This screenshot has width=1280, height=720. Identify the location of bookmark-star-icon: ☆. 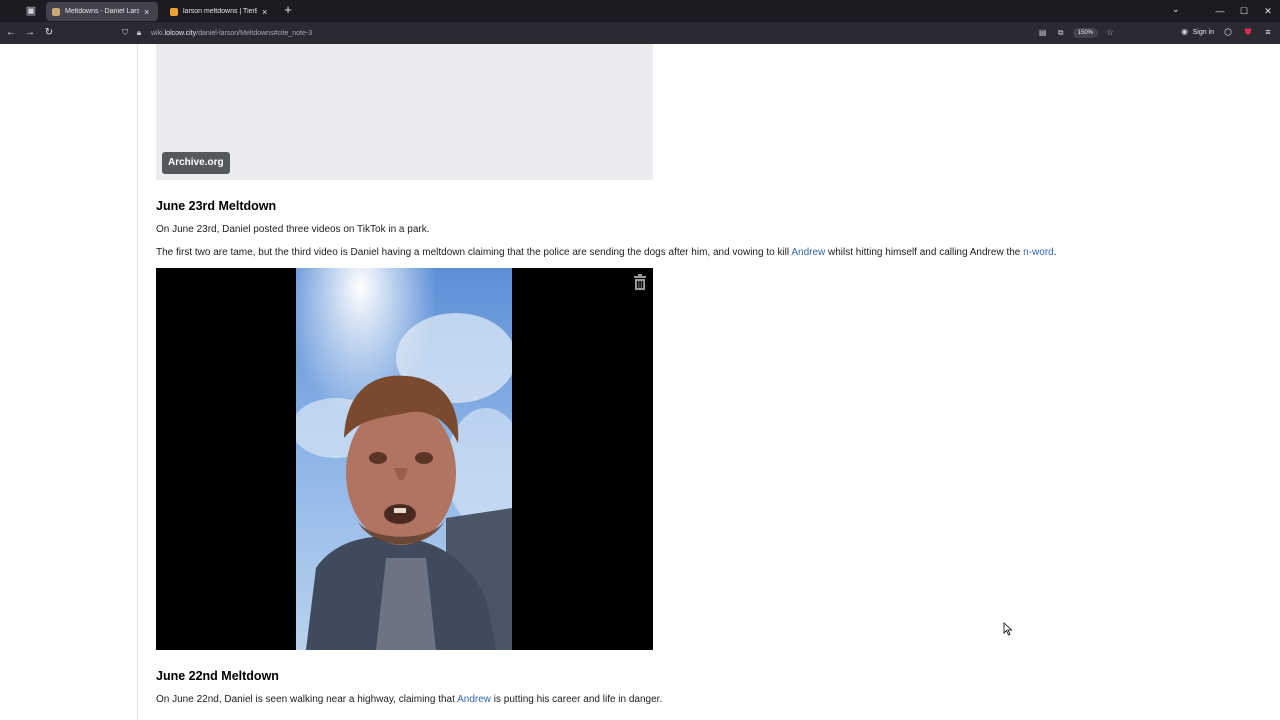
(1110, 33).